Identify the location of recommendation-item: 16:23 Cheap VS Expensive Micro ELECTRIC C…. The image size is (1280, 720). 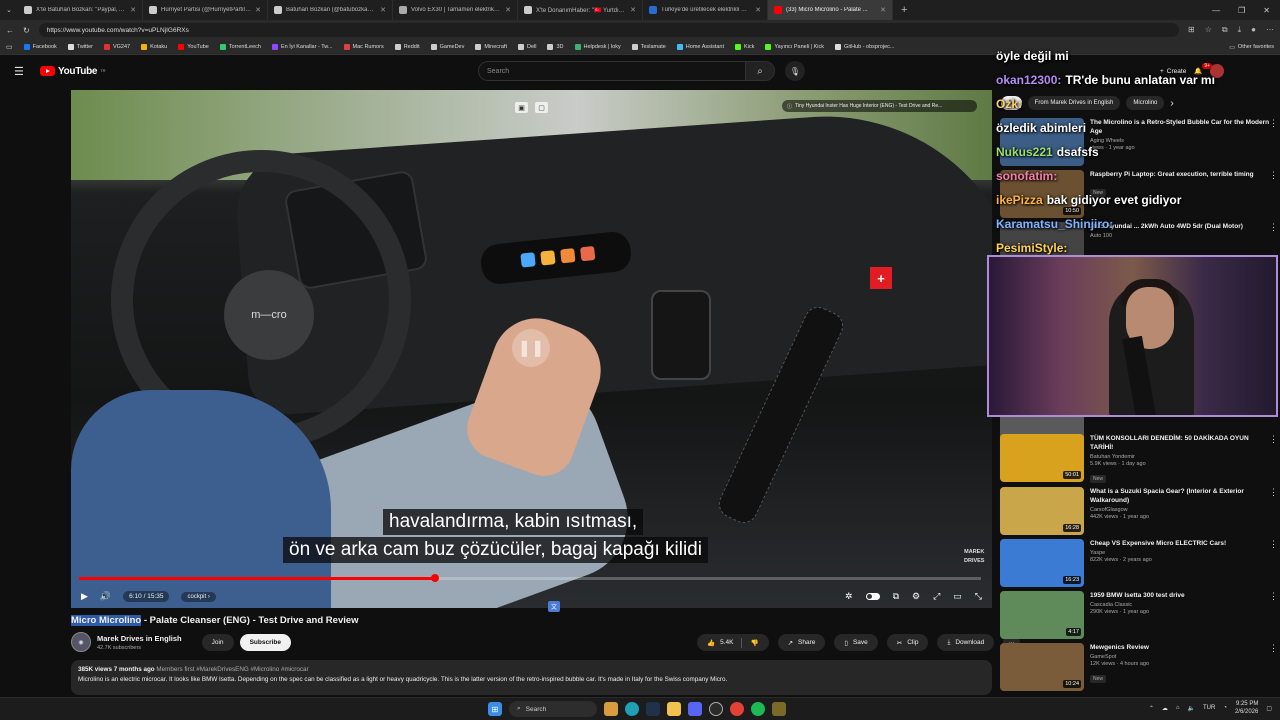
(1140, 564).